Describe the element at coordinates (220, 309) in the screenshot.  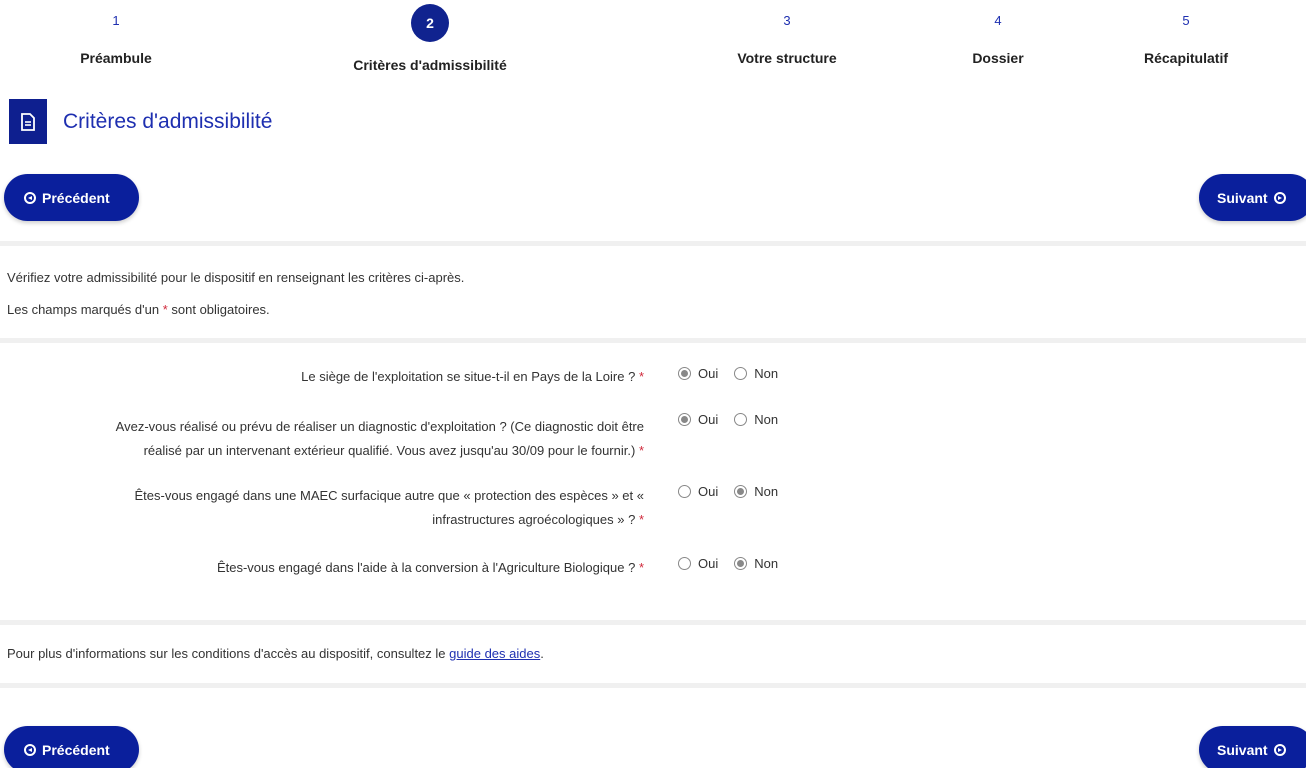
I see `required-note-after: sont obligatoires.` at that location.